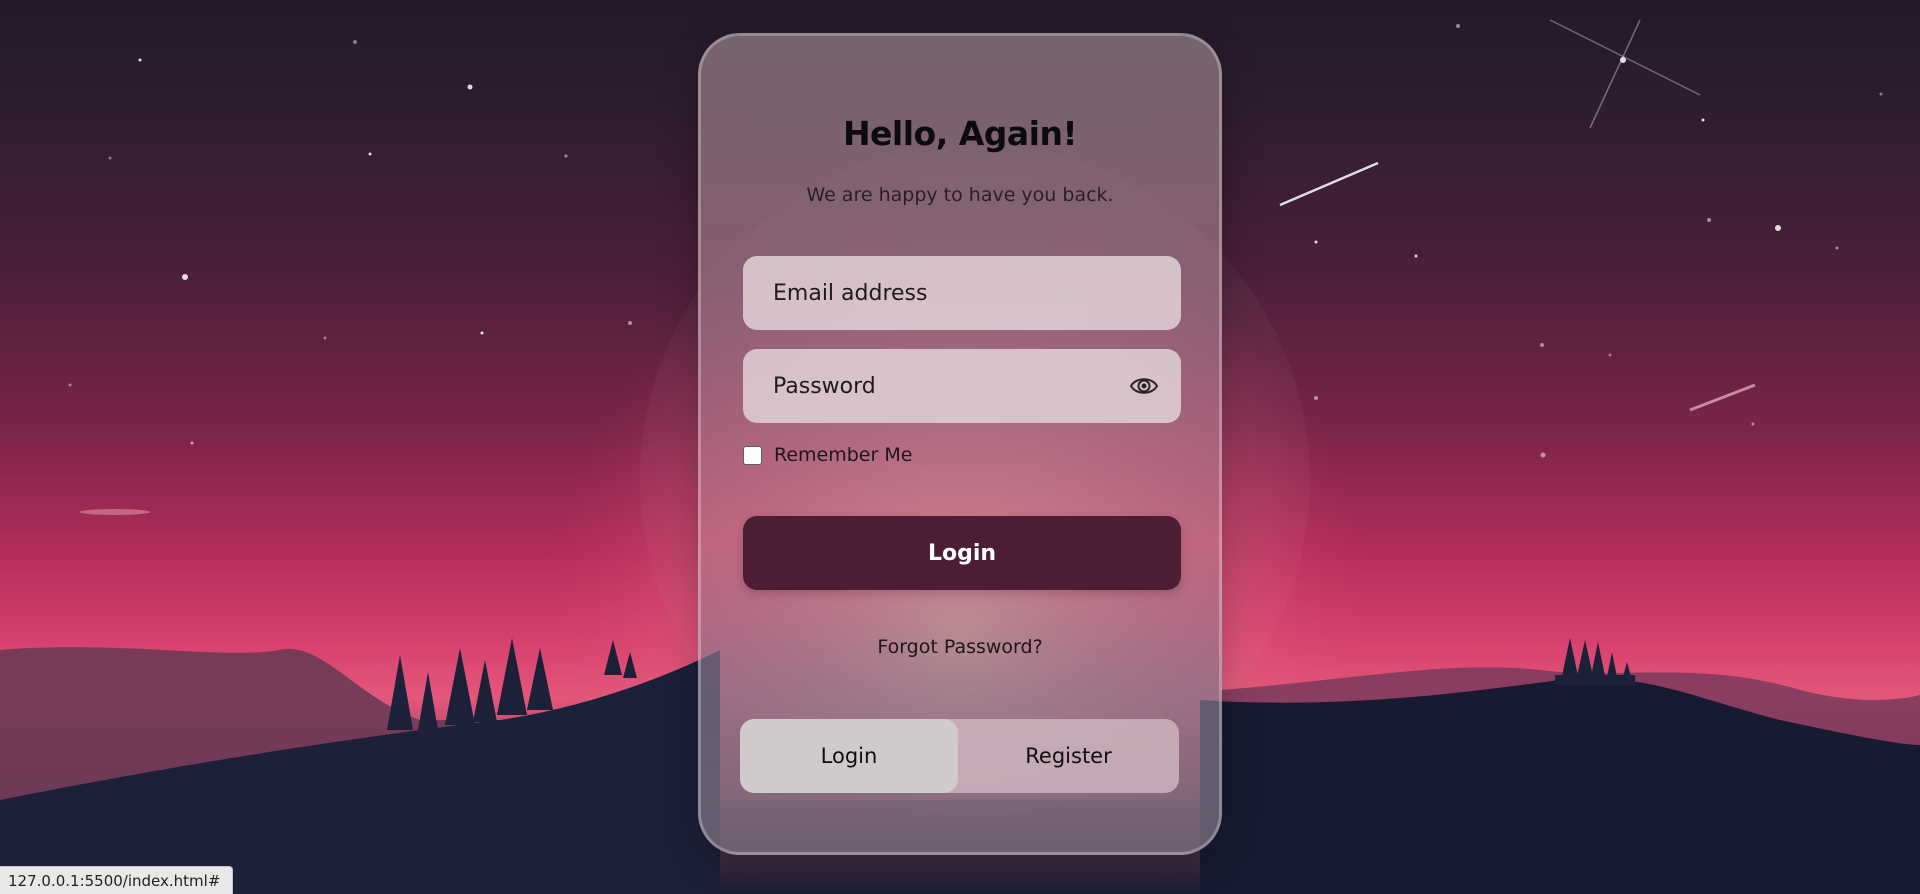 The width and height of the screenshot is (1920, 894). What do you see at coordinates (960, 647) in the screenshot?
I see `forgot-password-link: Forgot Password?` at bounding box center [960, 647].